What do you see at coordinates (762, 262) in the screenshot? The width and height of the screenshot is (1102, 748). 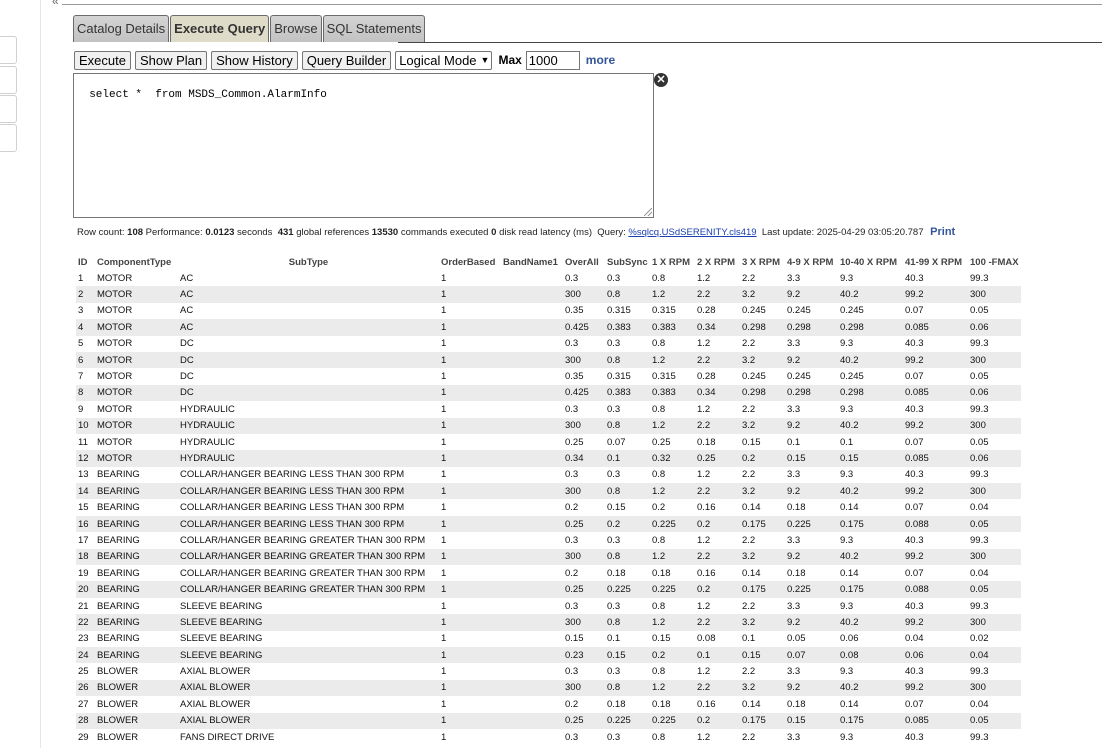 I see `column-header: 3 X RPM` at bounding box center [762, 262].